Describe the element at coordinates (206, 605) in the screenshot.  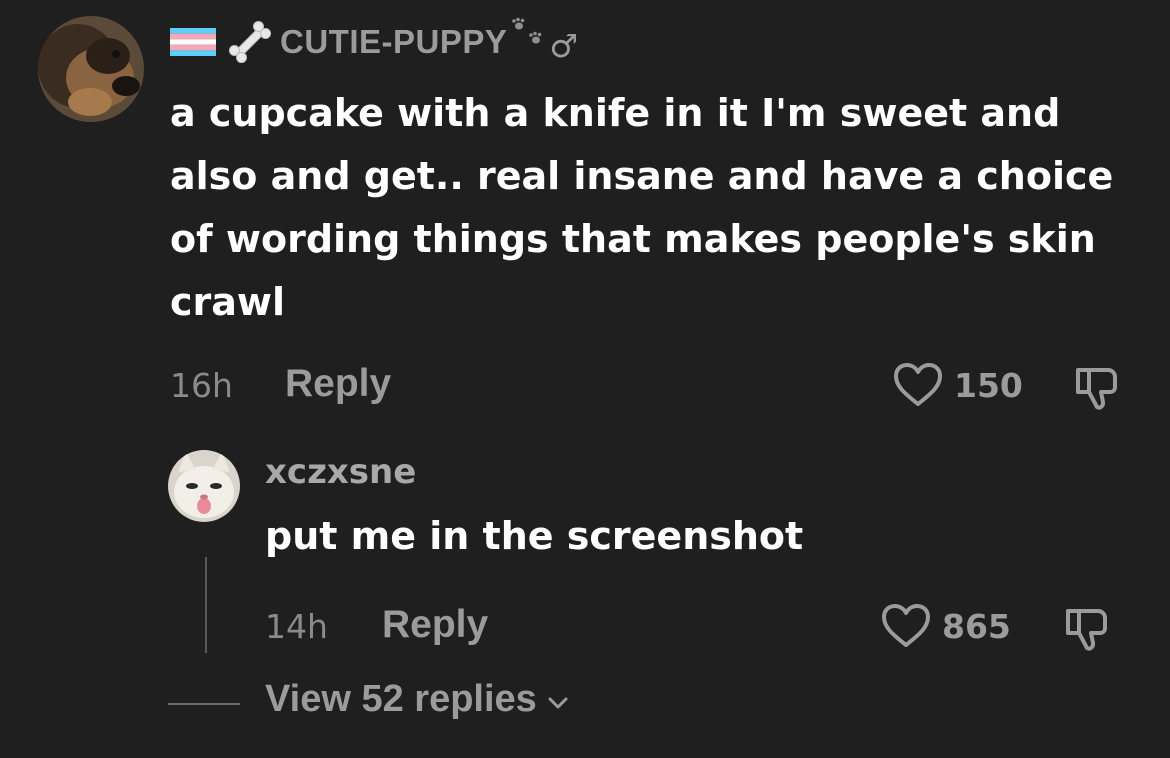
I see `thread-line` at that location.